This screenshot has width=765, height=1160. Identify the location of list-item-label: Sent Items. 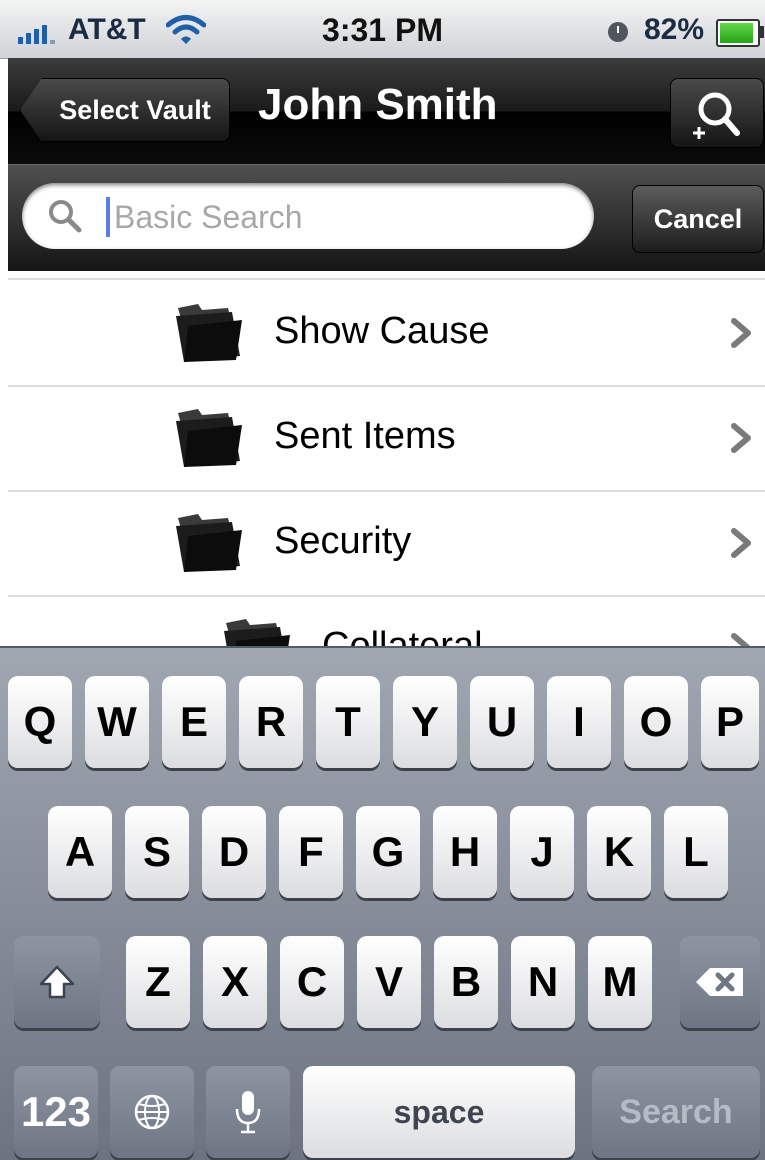
(365, 436).